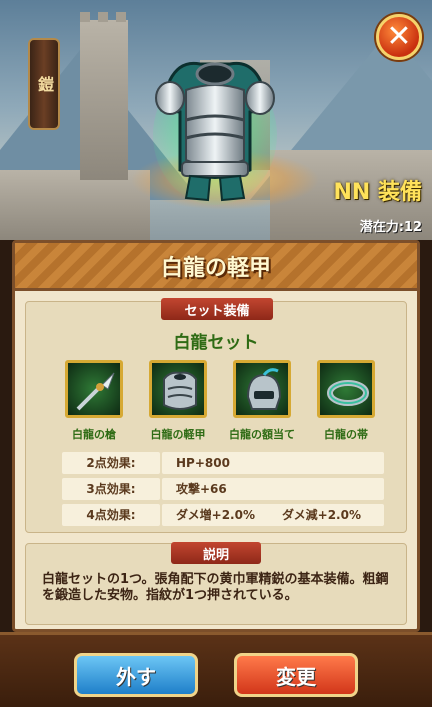  I want to click on equipment-slot-tag: 鎧, so click(44, 84).